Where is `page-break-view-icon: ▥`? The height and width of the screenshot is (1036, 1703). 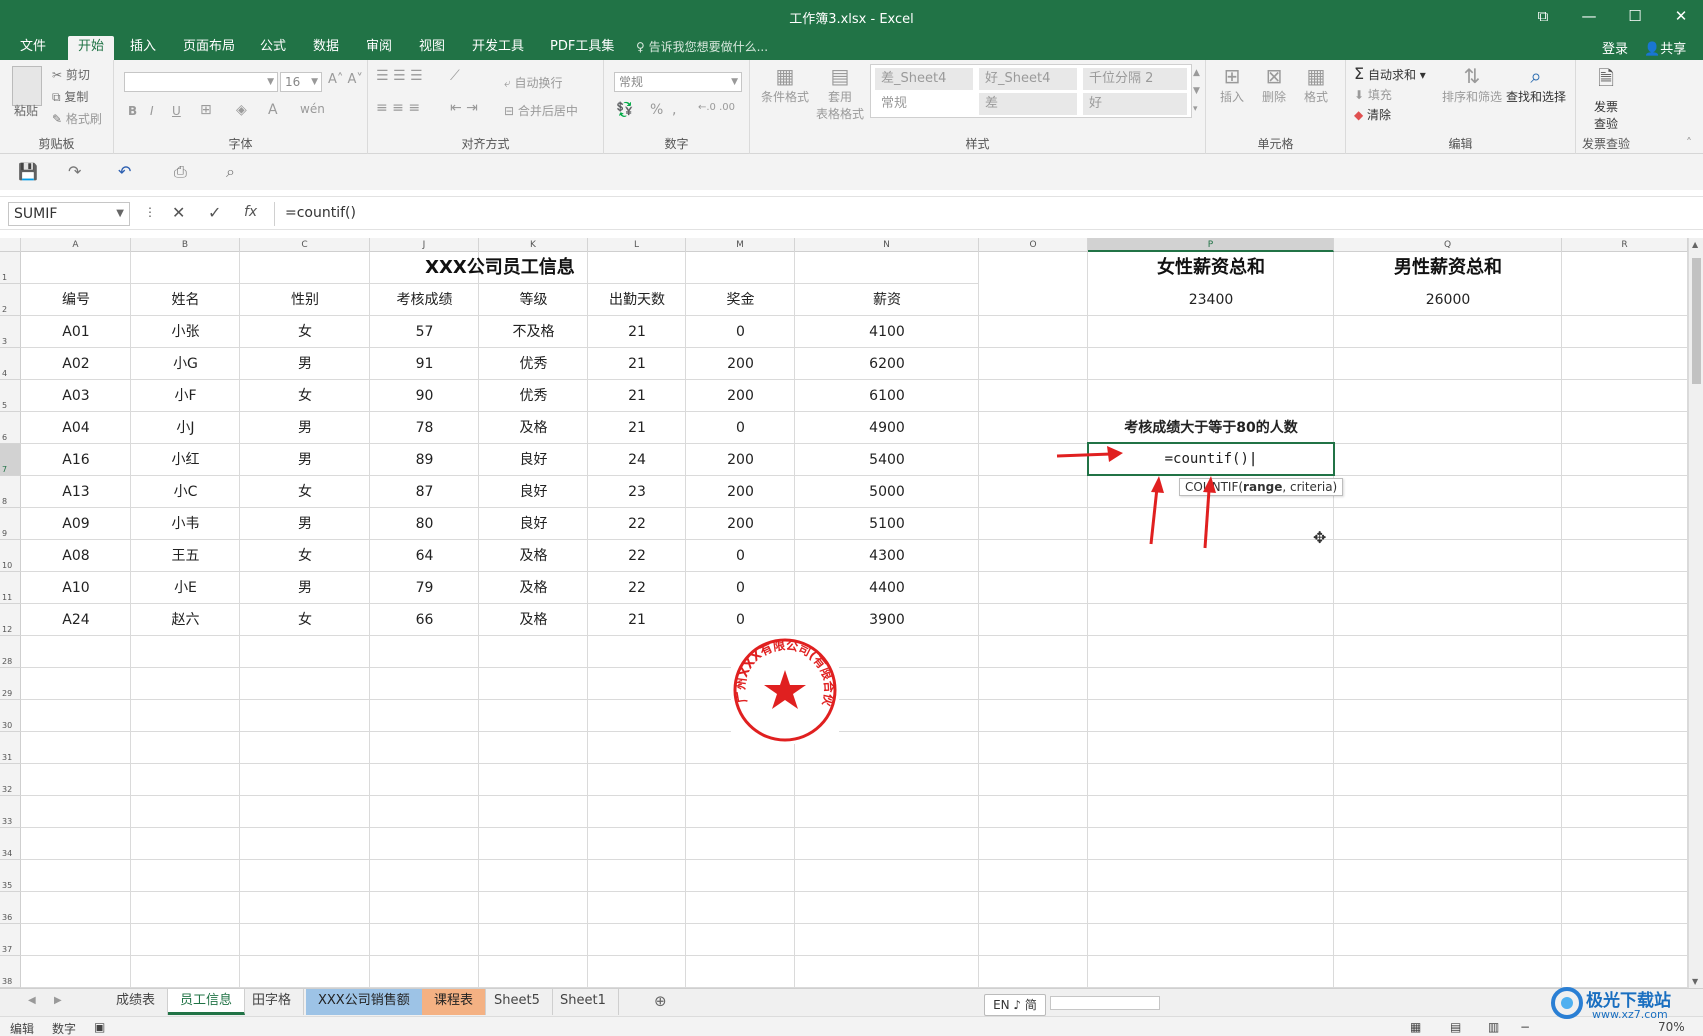
page-break-view-icon: ▥ is located at coordinates (1493, 1027).